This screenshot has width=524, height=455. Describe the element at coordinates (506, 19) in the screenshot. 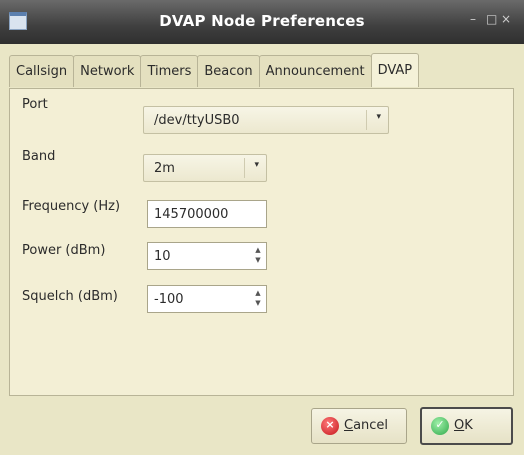

I see `close-icon: ×` at that location.